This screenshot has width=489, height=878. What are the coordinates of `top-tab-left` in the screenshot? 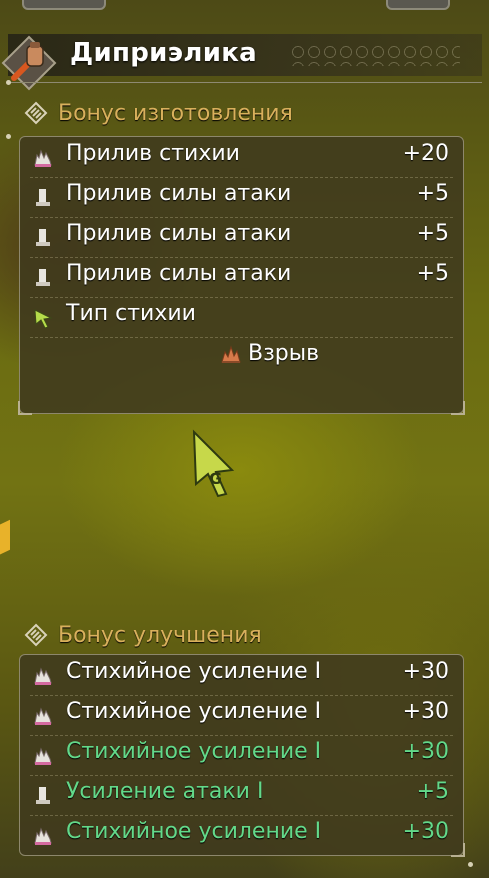 It's located at (64, 5).